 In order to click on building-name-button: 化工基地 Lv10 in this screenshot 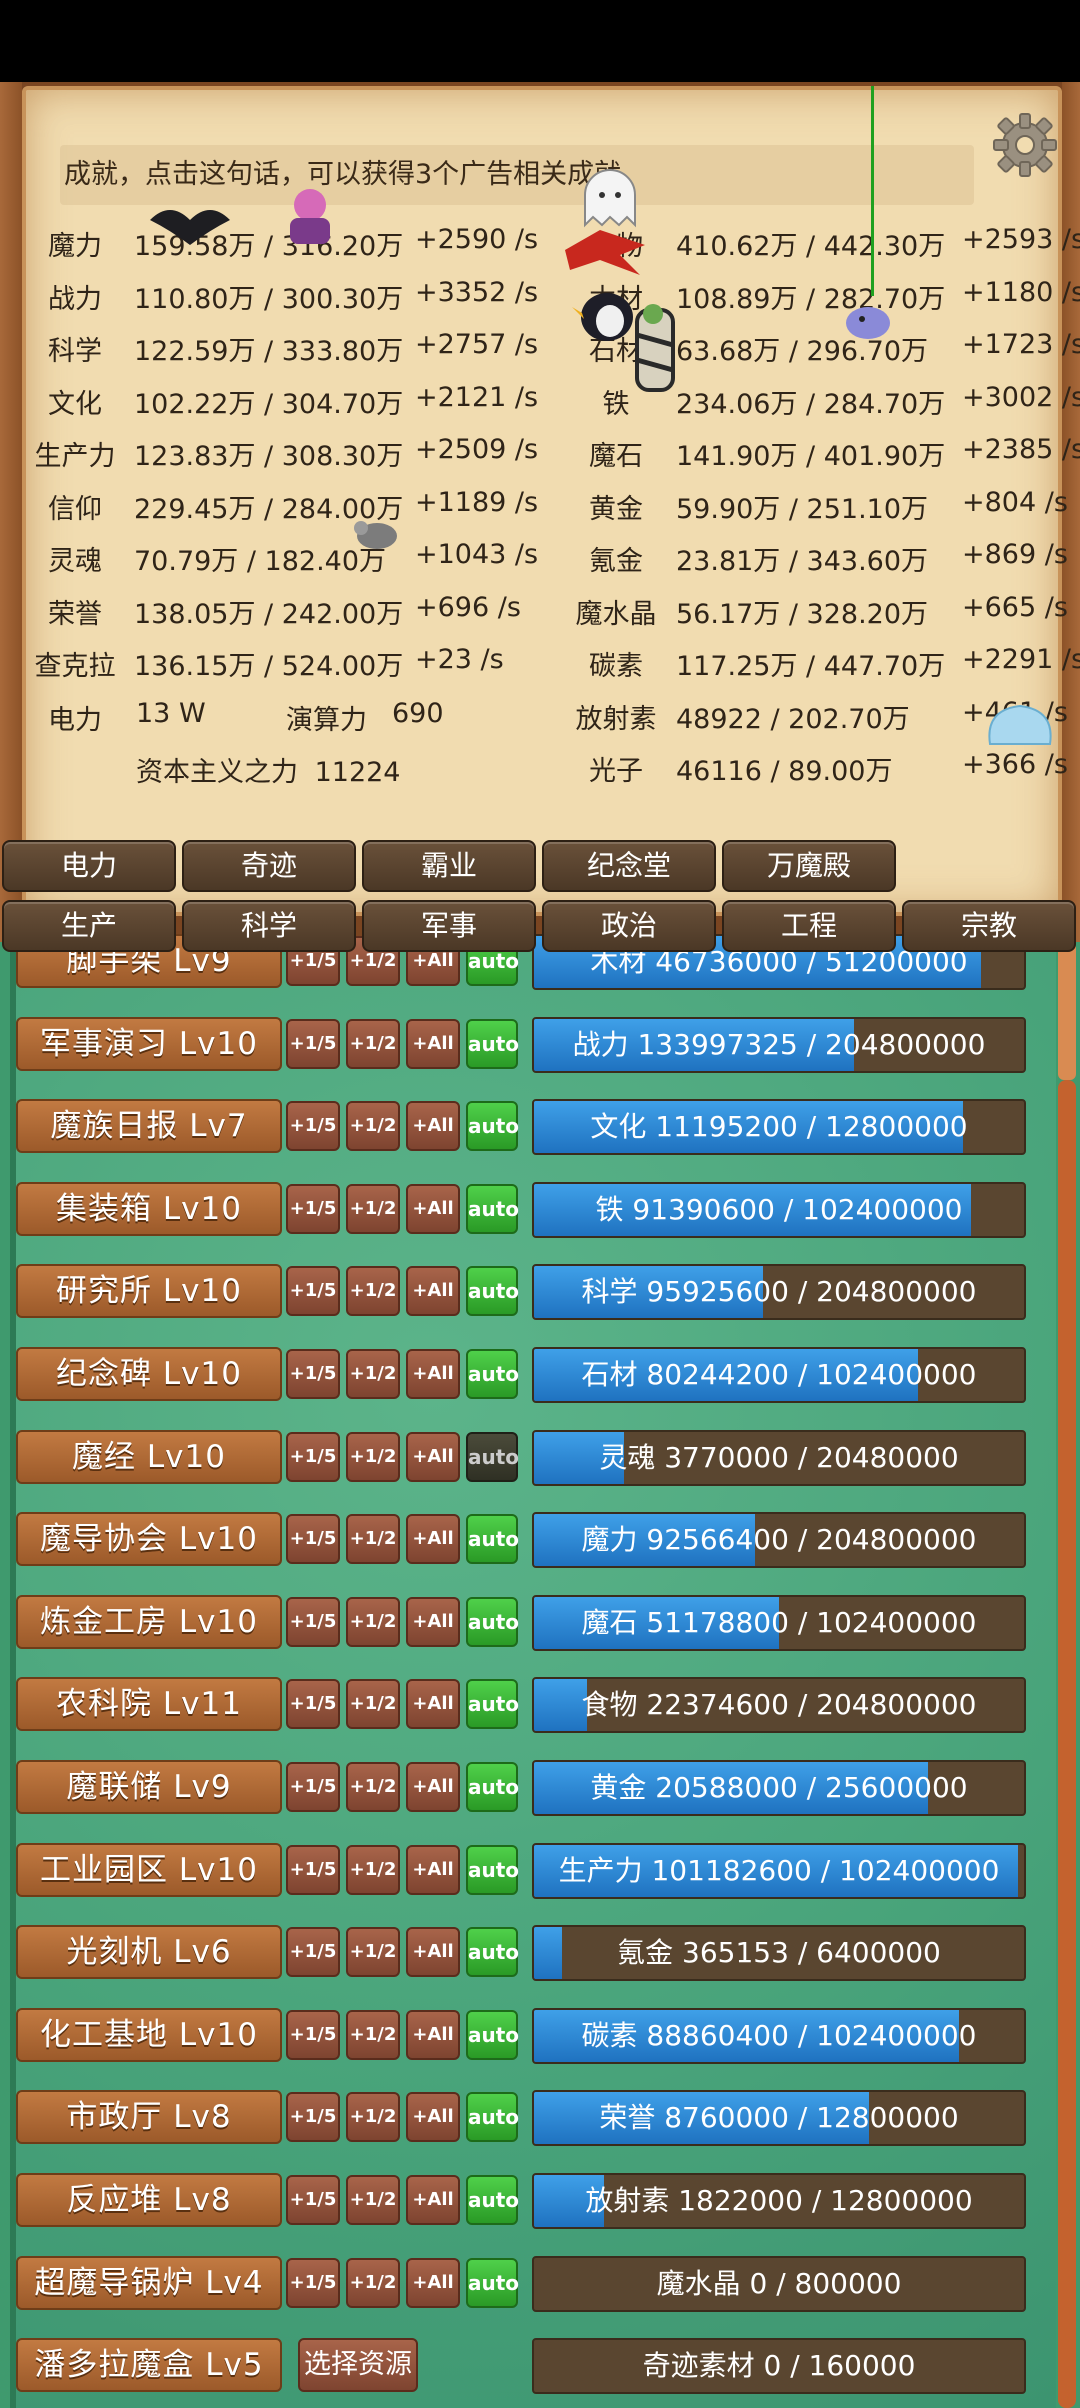, I will do `click(149, 2034)`.